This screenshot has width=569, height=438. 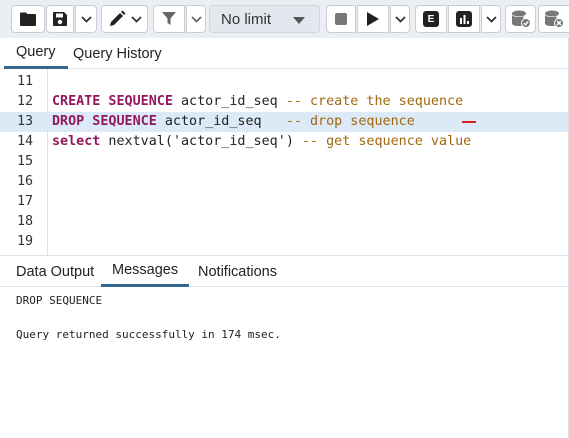 I want to click on play-icon, so click(x=373, y=19).